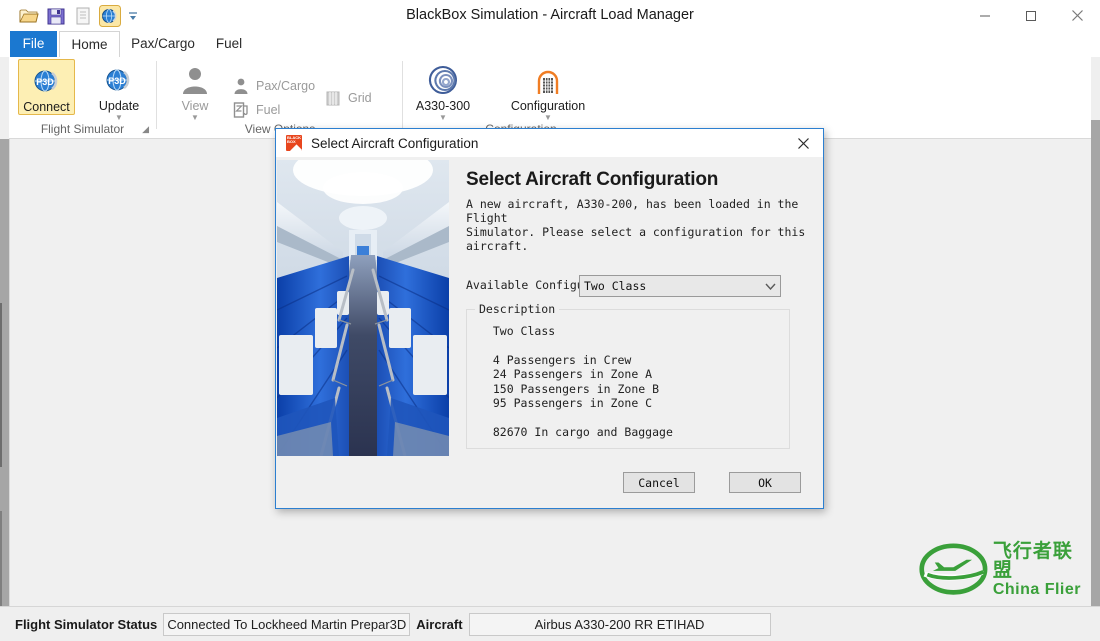  What do you see at coordinates (287, 624) in the screenshot?
I see `status-fs-value: Connected To Lockheed Martin Prepar3D` at bounding box center [287, 624].